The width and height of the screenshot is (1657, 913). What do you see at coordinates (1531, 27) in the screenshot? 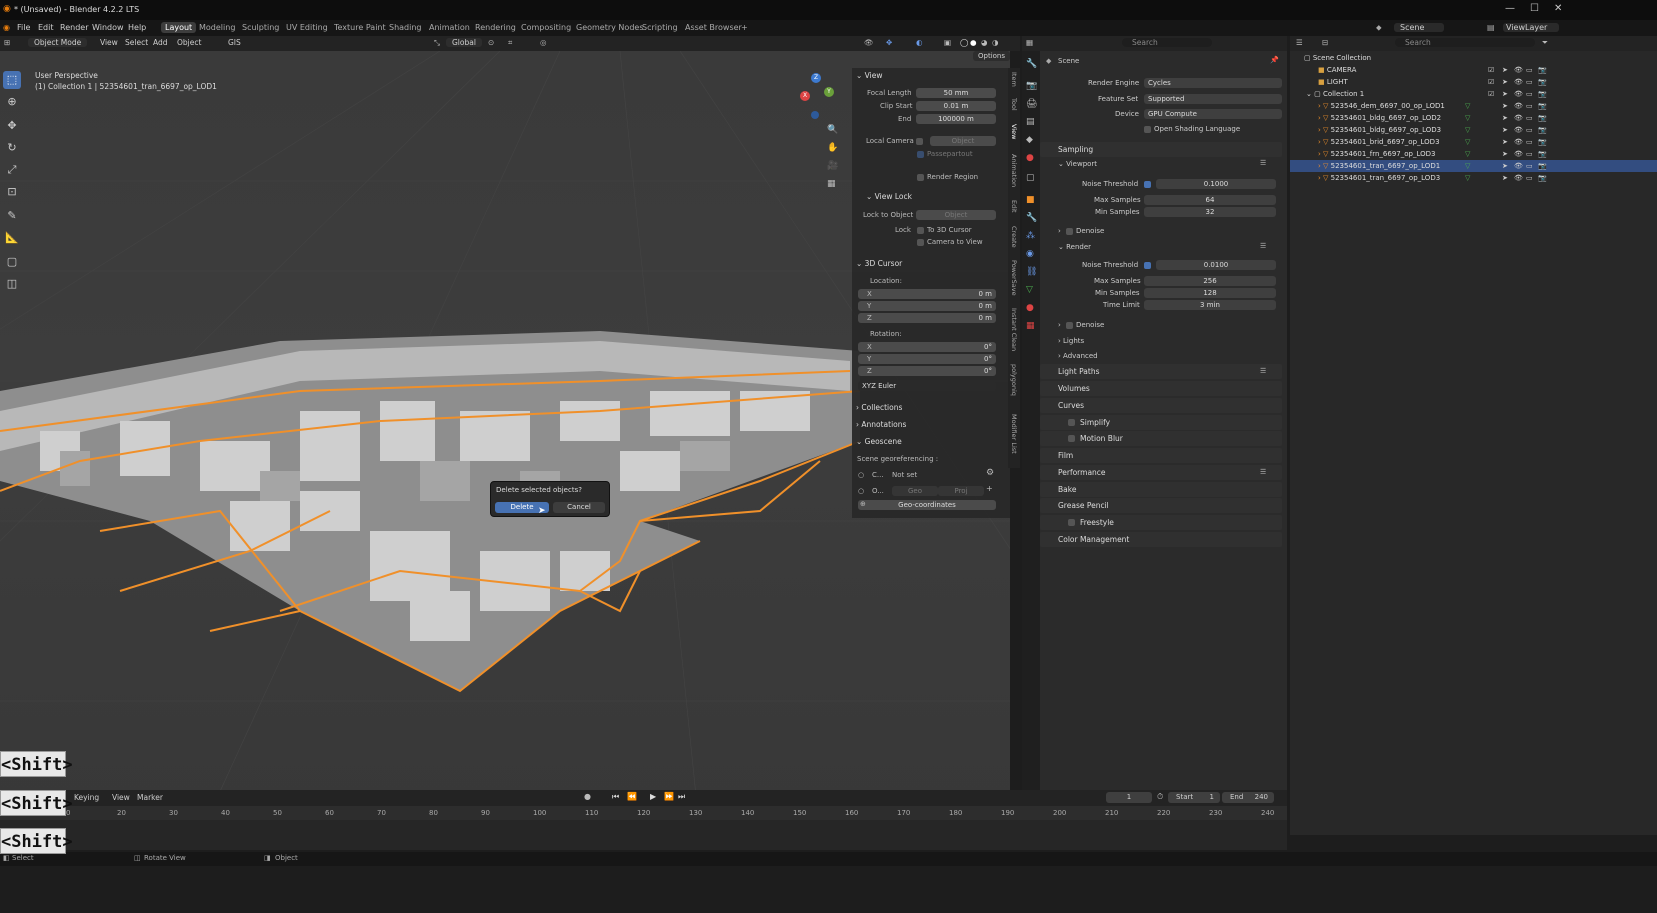
I see `viewlayer-selector: ViewLayer` at bounding box center [1531, 27].